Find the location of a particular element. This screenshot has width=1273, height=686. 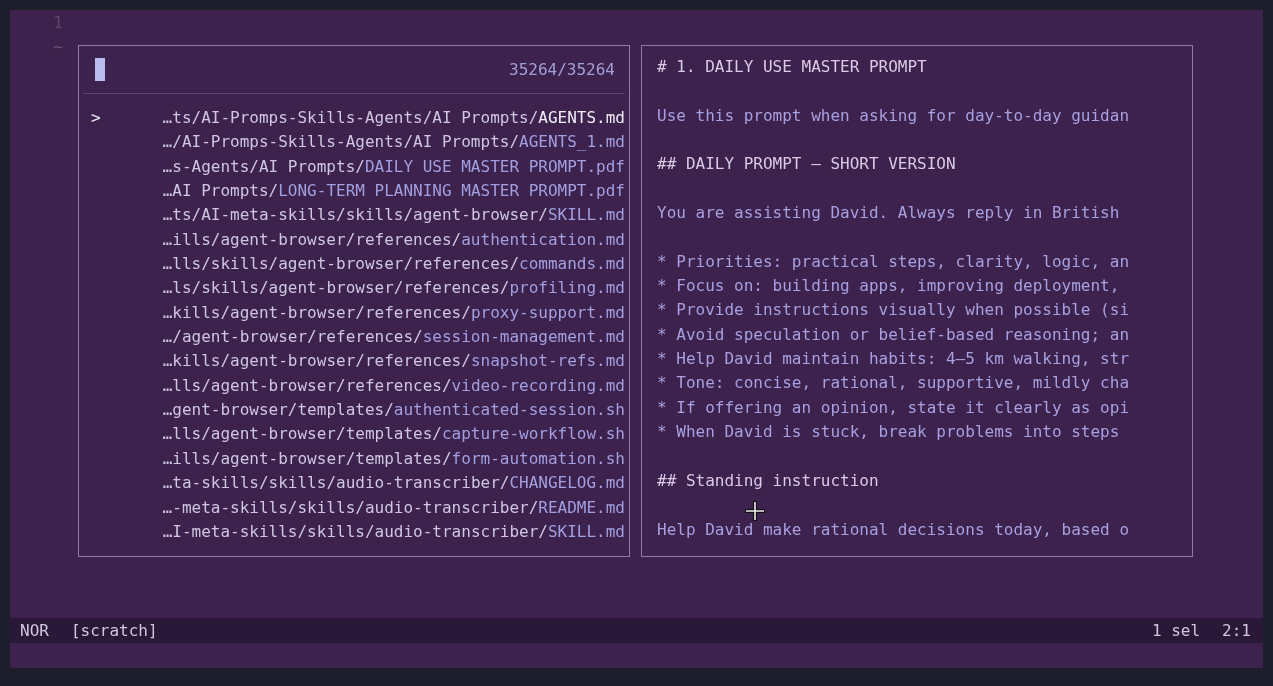

text-line: Help David make rational decisions today, based o is located at coordinates (893, 529).